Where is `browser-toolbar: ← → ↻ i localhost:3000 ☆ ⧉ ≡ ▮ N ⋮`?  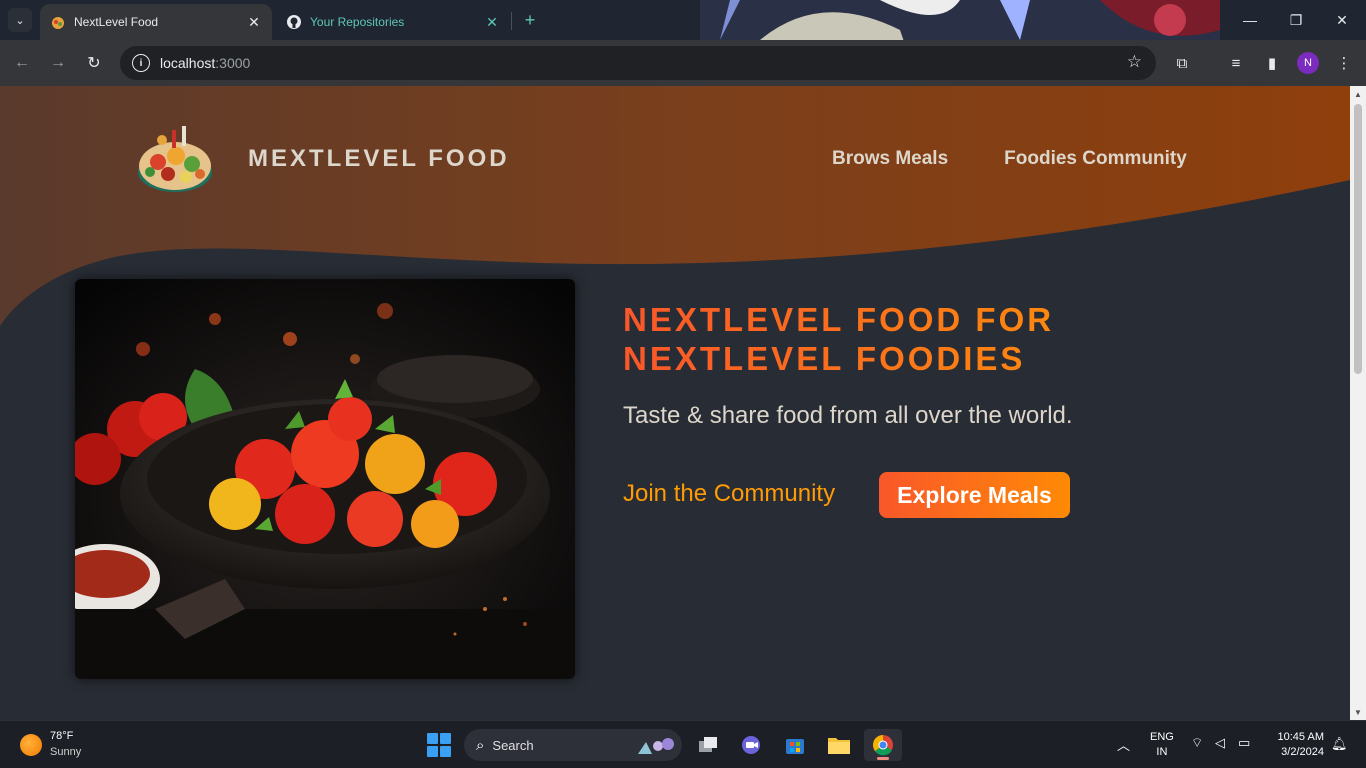 browser-toolbar: ← → ↻ i localhost:3000 ☆ ⧉ ≡ ▮ N ⋮ is located at coordinates (683, 63).